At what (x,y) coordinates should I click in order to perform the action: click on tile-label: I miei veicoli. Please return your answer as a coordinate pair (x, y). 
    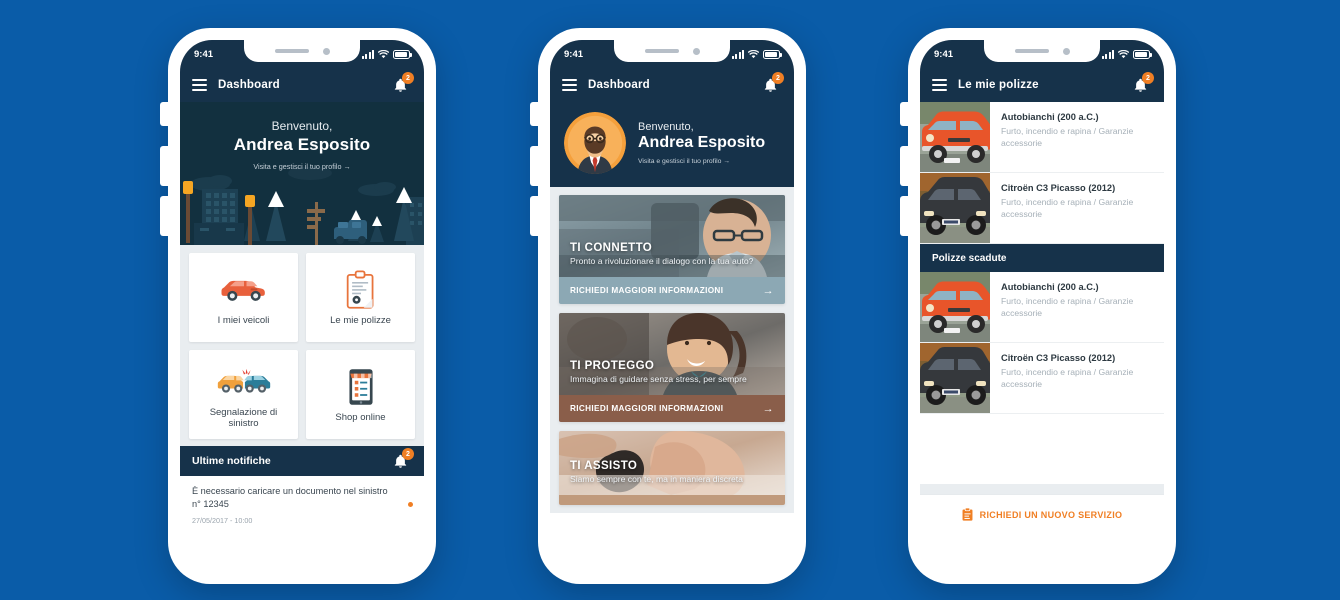
    Looking at the image, I should click on (243, 321).